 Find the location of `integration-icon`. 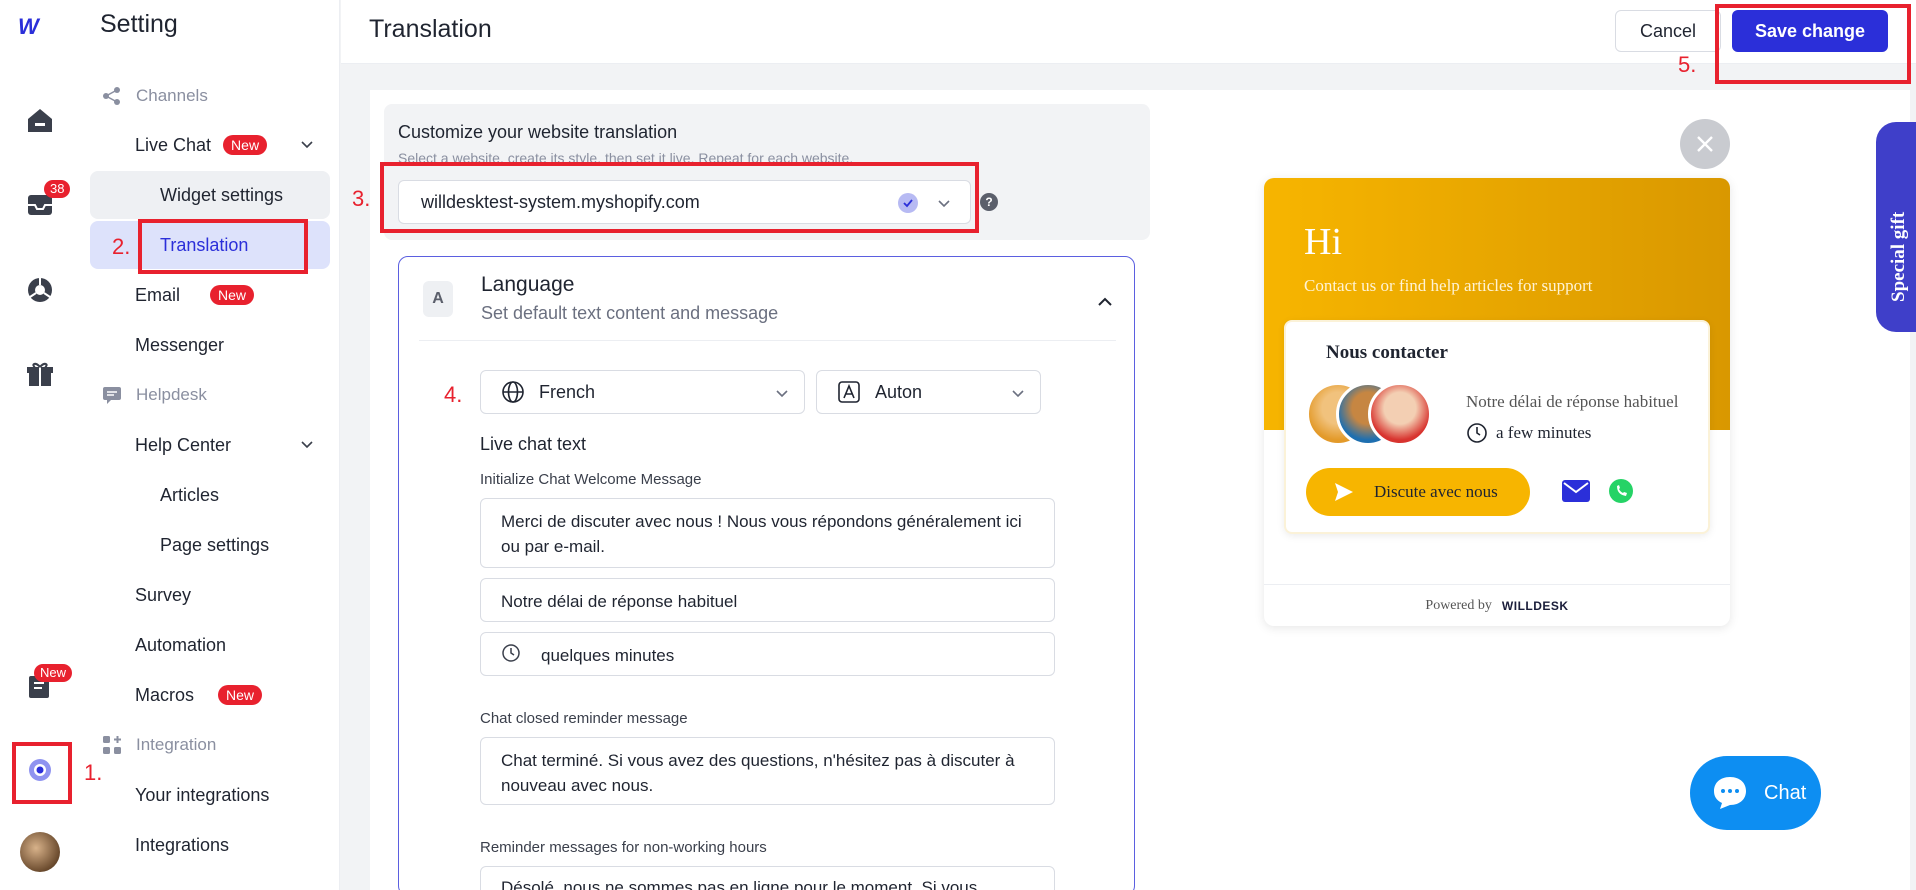

integration-icon is located at coordinates (112, 745).